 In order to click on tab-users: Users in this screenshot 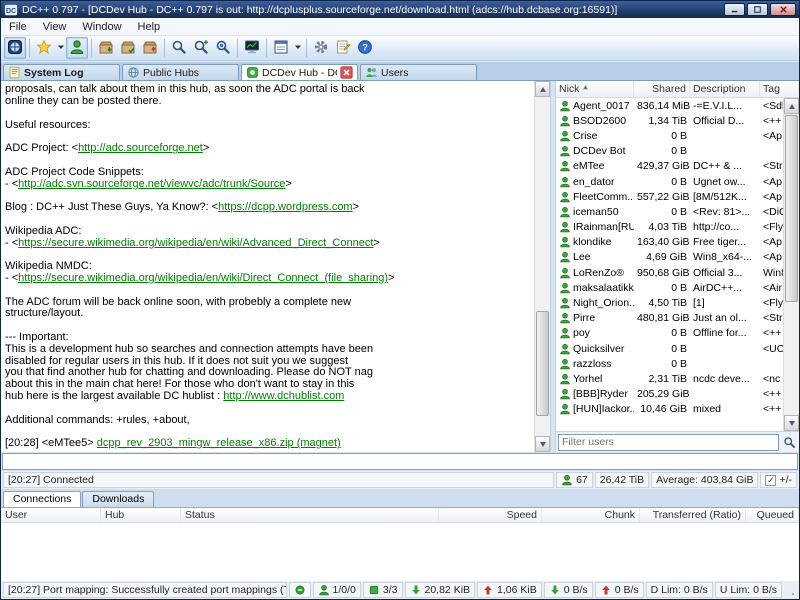, I will do `click(418, 72)`.